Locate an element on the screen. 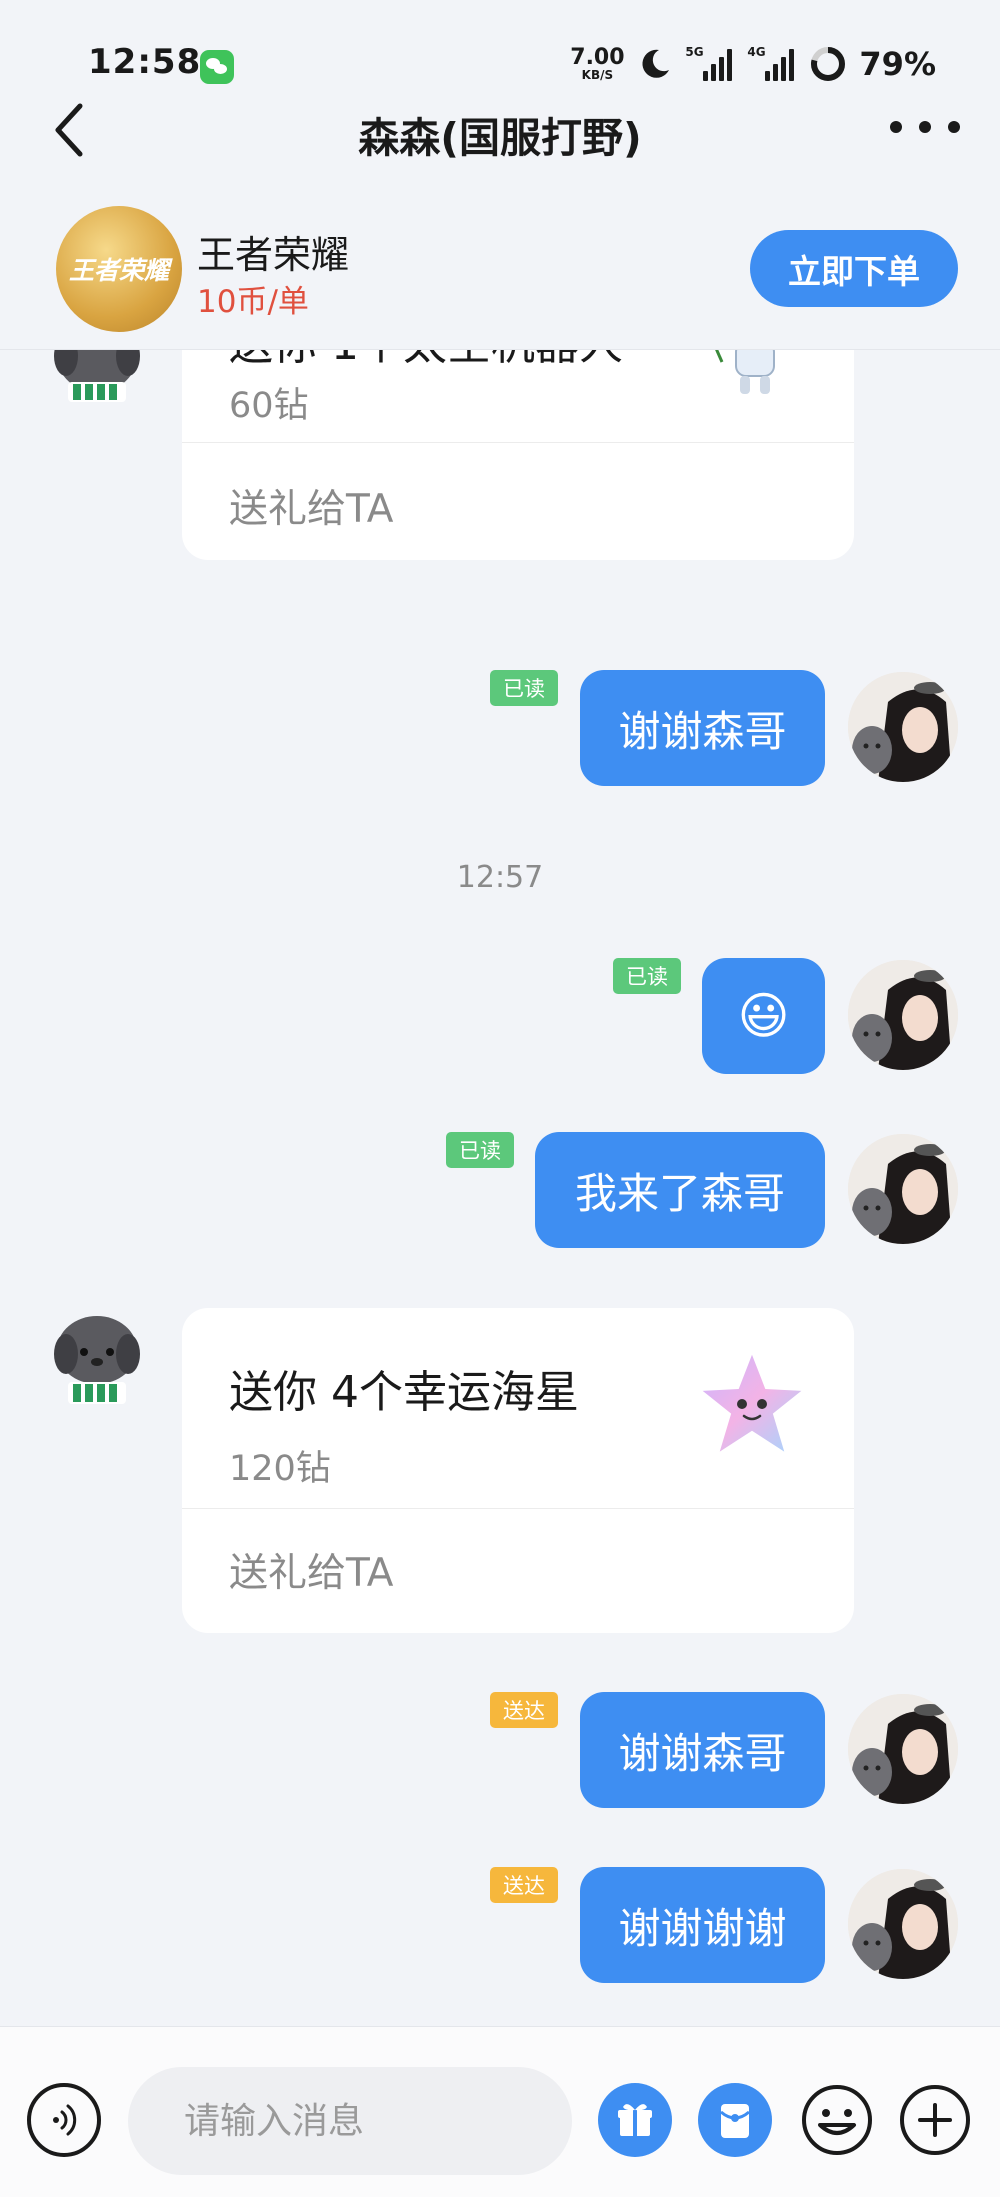 The image size is (1000, 2197). page-title: 森森(国服打野) is located at coordinates (500, 138).